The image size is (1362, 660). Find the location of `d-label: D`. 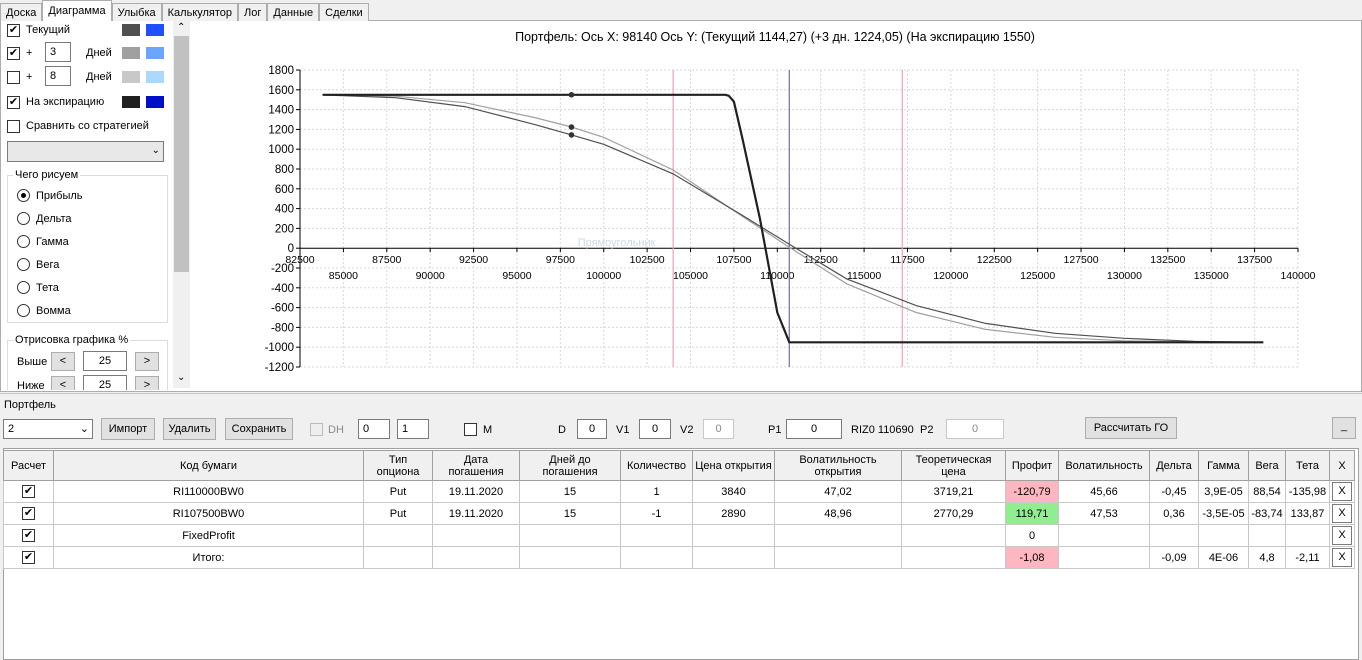

d-label: D is located at coordinates (562, 430).